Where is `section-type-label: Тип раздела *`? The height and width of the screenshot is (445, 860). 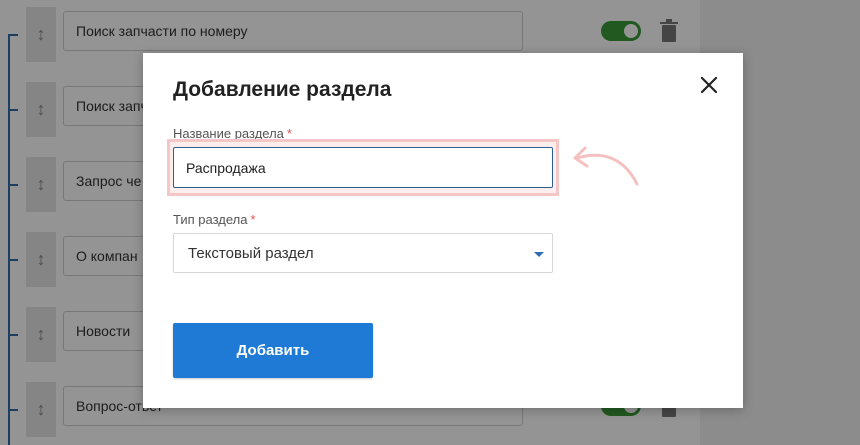
section-type-label: Тип раздела * is located at coordinates (214, 219).